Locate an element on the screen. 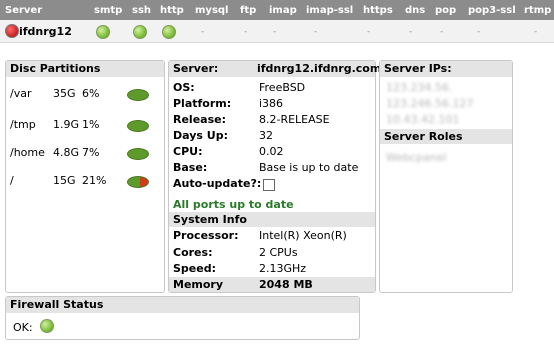  cores-value: 2 CPUs is located at coordinates (278, 252).